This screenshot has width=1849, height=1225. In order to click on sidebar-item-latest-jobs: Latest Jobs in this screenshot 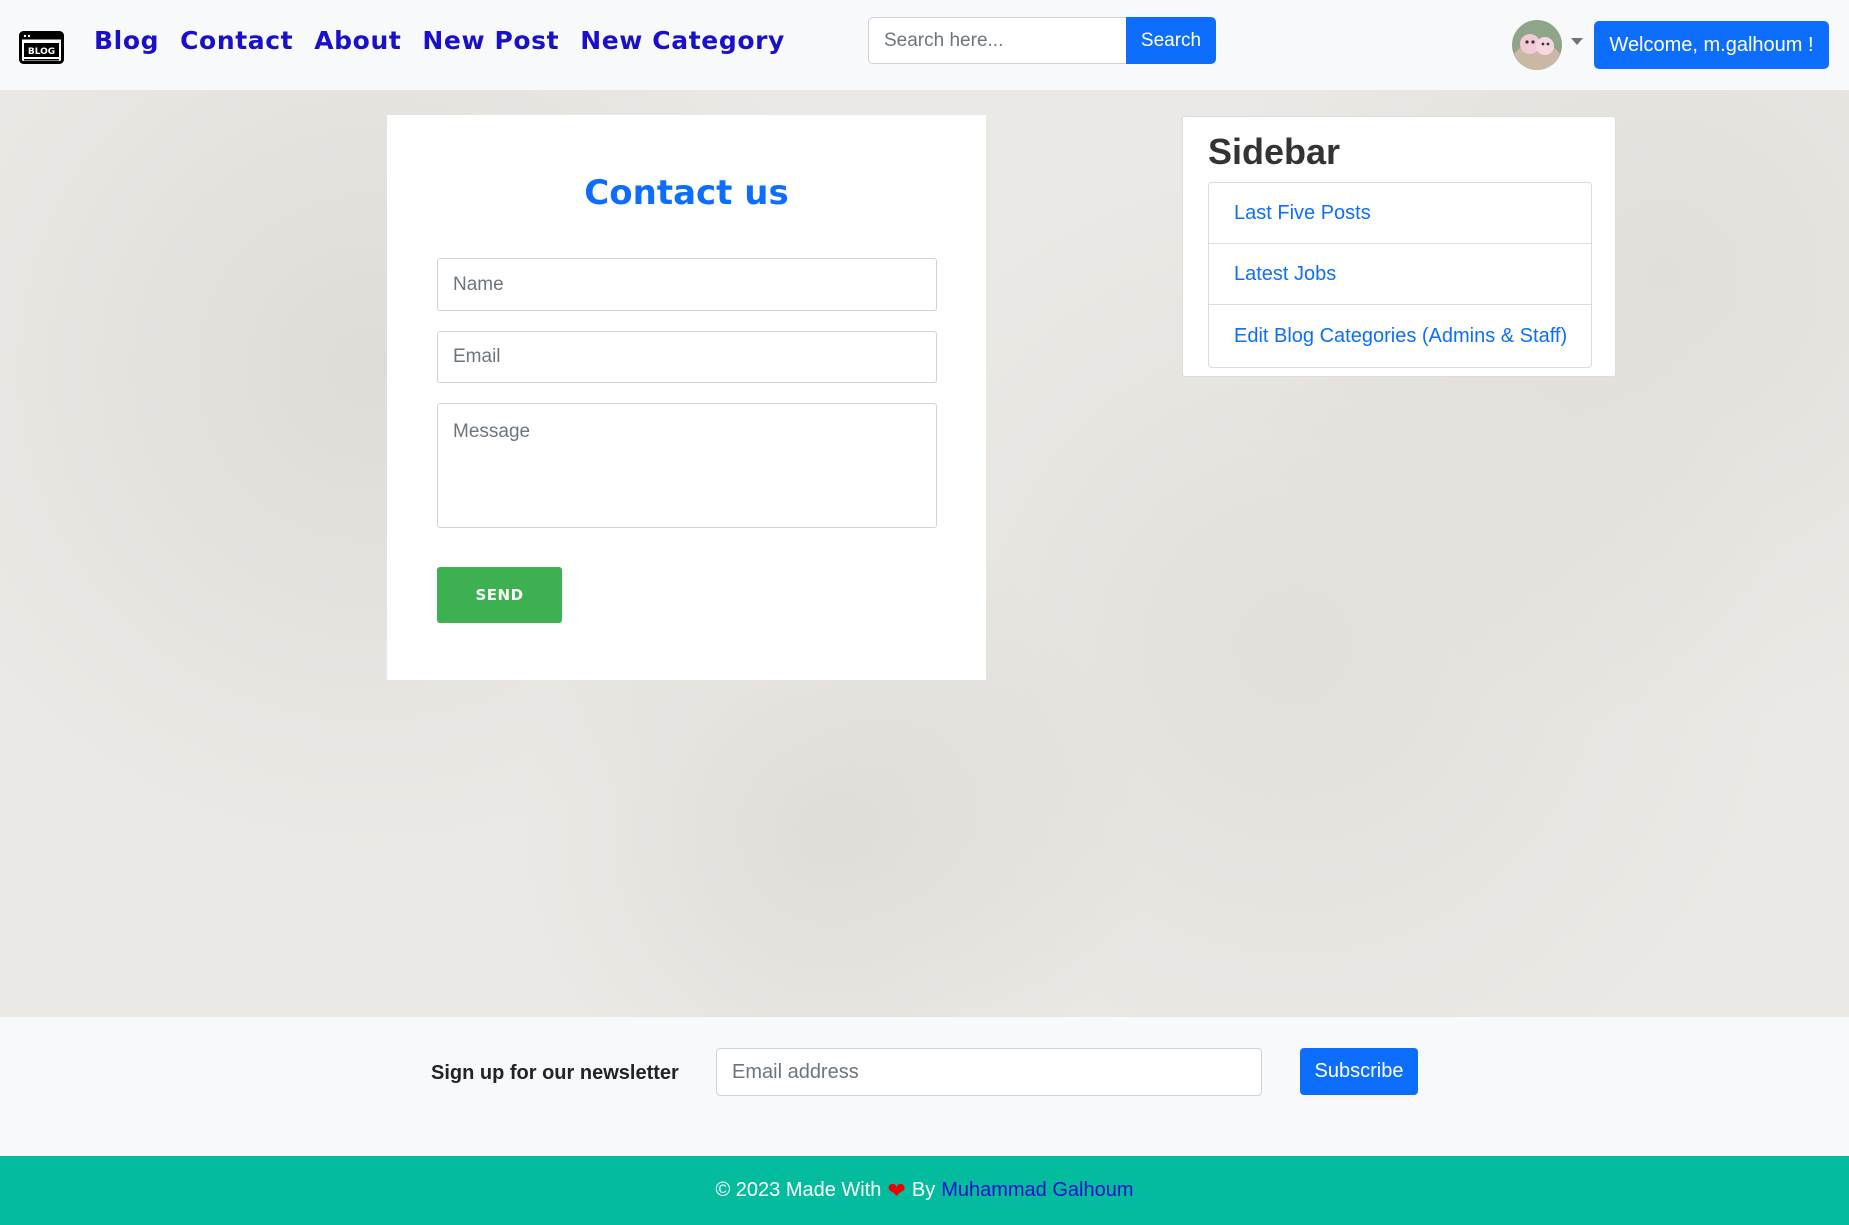, I will do `click(1400, 274)`.